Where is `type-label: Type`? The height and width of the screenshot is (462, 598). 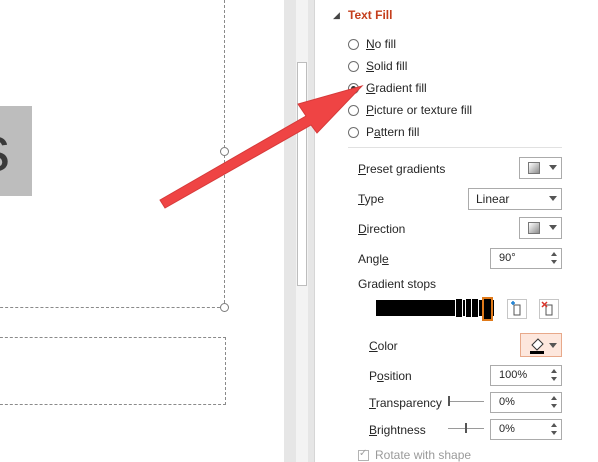
type-label: Type is located at coordinates (371, 199).